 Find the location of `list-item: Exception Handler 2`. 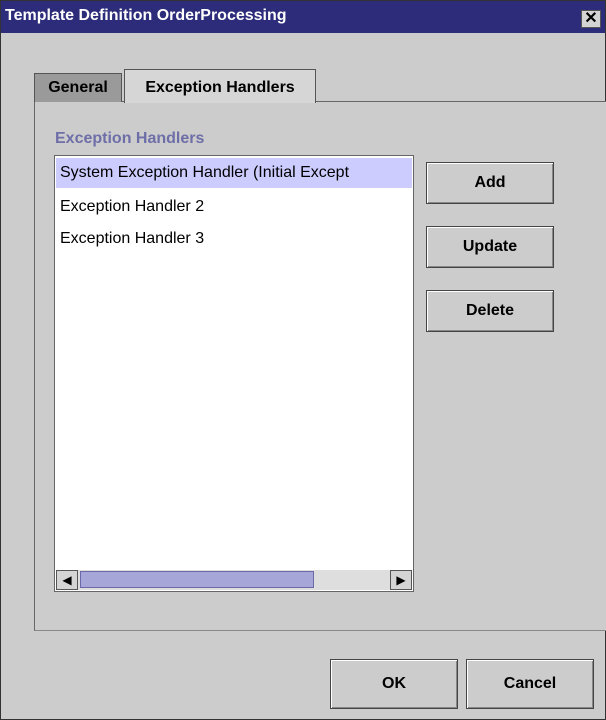

list-item: Exception Handler 2 is located at coordinates (234, 207).